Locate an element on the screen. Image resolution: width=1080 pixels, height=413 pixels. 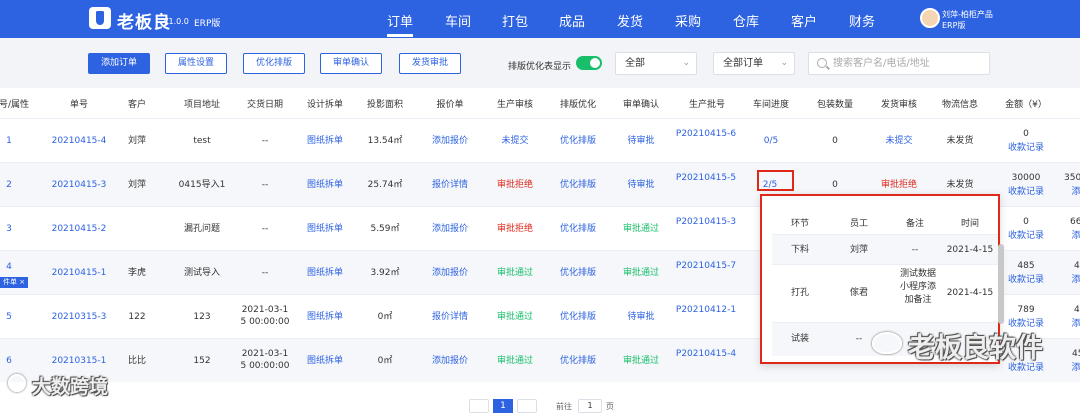
layout-toggle-label: 排版优化表显示 is located at coordinates (540, 67).